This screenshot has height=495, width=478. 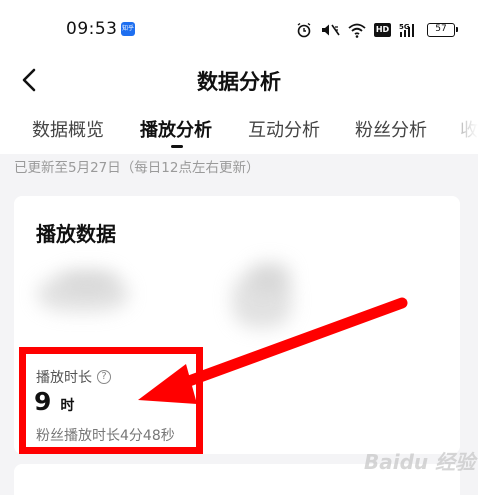 What do you see at coordinates (137, 168) in the screenshot?
I see `update-note: 已更新至5月27日（每日12点左右更新）` at bounding box center [137, 168].